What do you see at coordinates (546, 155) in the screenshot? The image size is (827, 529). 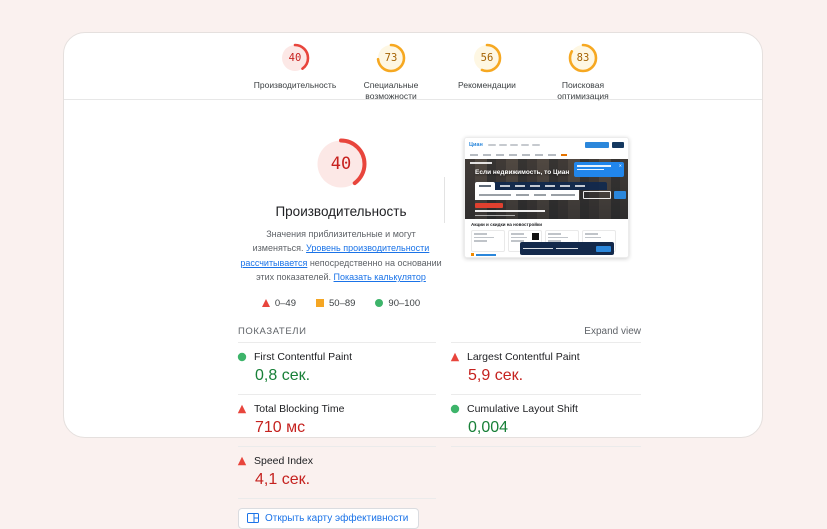 I see `thumb-site-nav` at bounding box center [546, 155].